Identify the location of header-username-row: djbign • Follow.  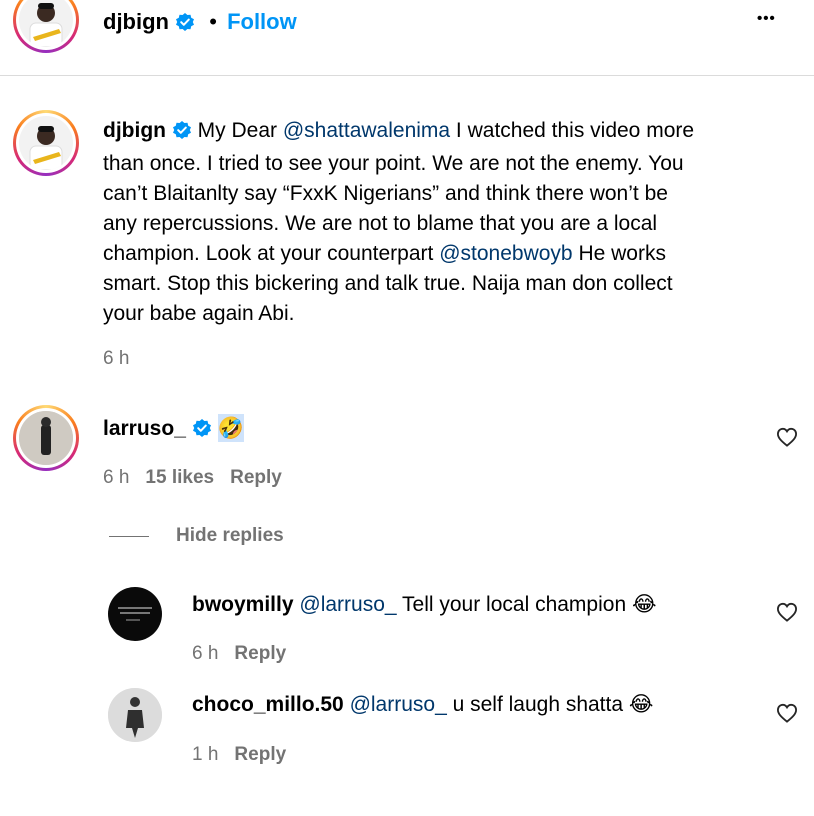
(200, 23).